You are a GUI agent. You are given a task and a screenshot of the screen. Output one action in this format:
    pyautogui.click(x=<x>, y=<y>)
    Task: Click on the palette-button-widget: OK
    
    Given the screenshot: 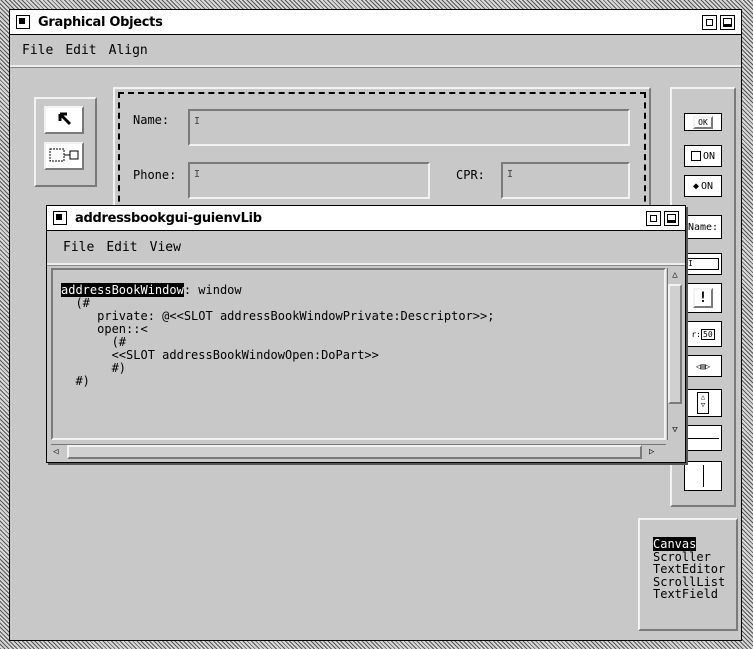 What is the action you would take?
    pyautogui.click(x=703, y=122)
    